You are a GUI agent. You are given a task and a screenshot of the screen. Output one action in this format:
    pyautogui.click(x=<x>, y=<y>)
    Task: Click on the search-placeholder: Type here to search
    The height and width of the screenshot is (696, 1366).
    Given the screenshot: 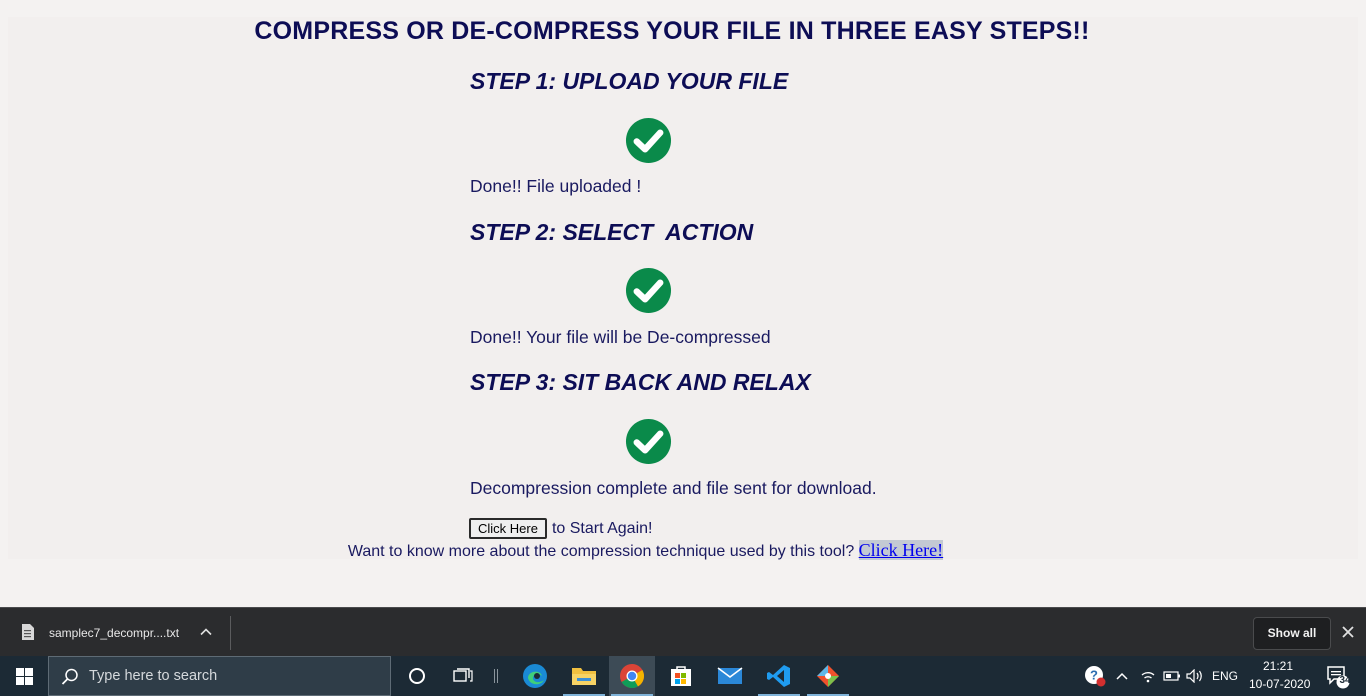 What is the action you would take?
    pyautogui.click(x=153, y=676)
    